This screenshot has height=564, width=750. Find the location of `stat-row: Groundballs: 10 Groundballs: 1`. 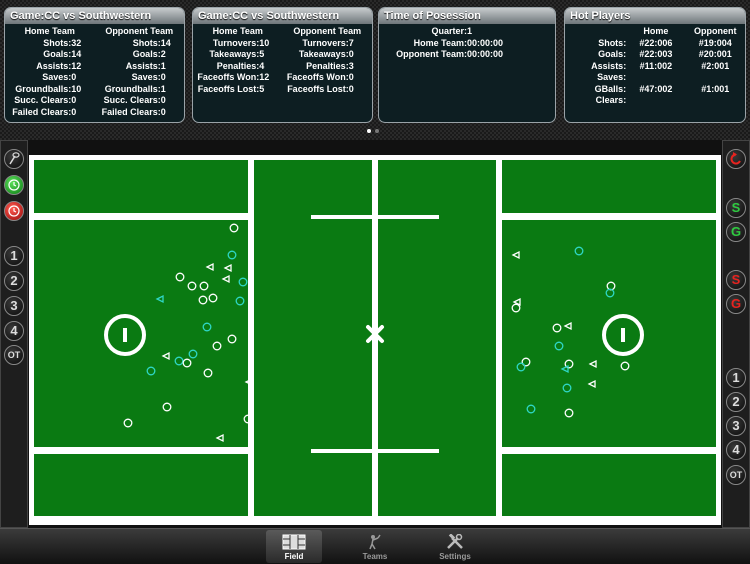

stat-row: Groundballs: 10 Groundballs: 1 is located at coordinates (94, 90).